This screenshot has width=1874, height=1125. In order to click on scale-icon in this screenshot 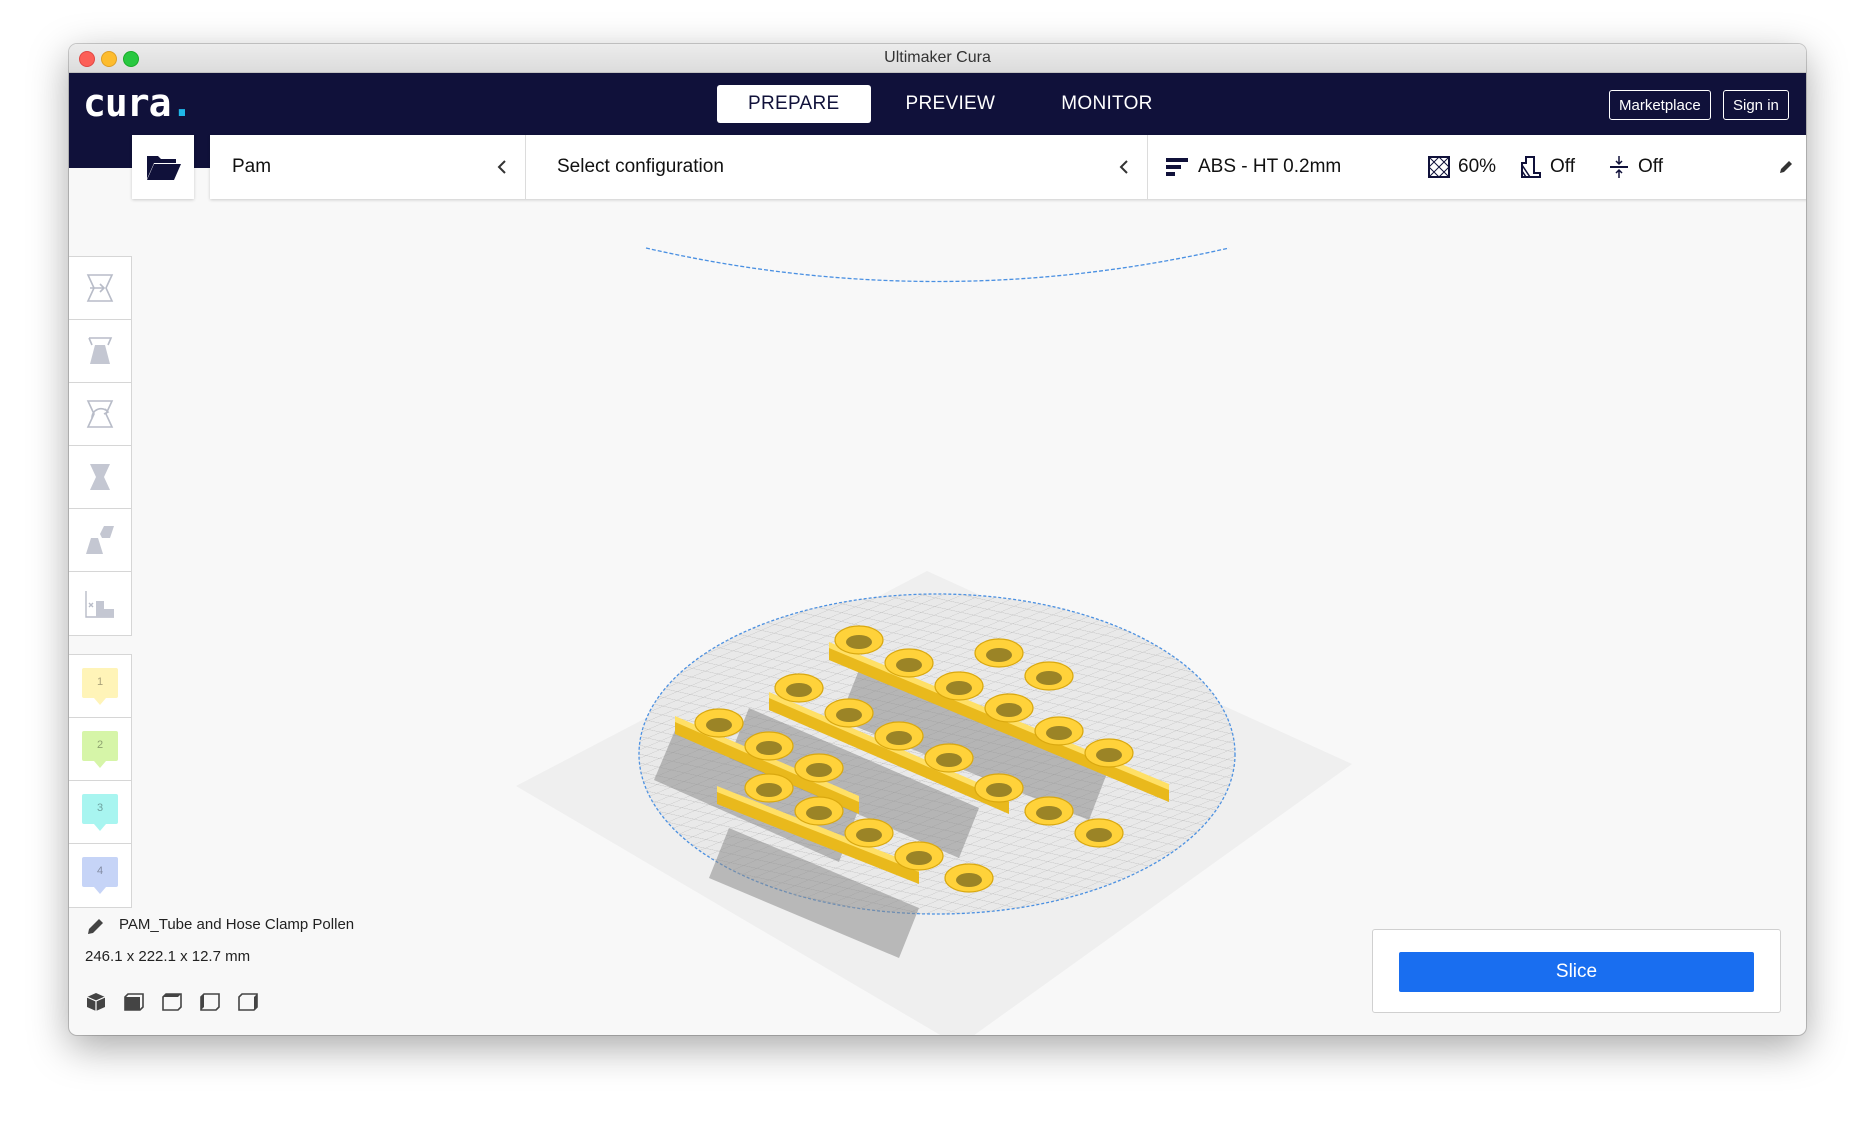, I will do `click(100, 350)`.